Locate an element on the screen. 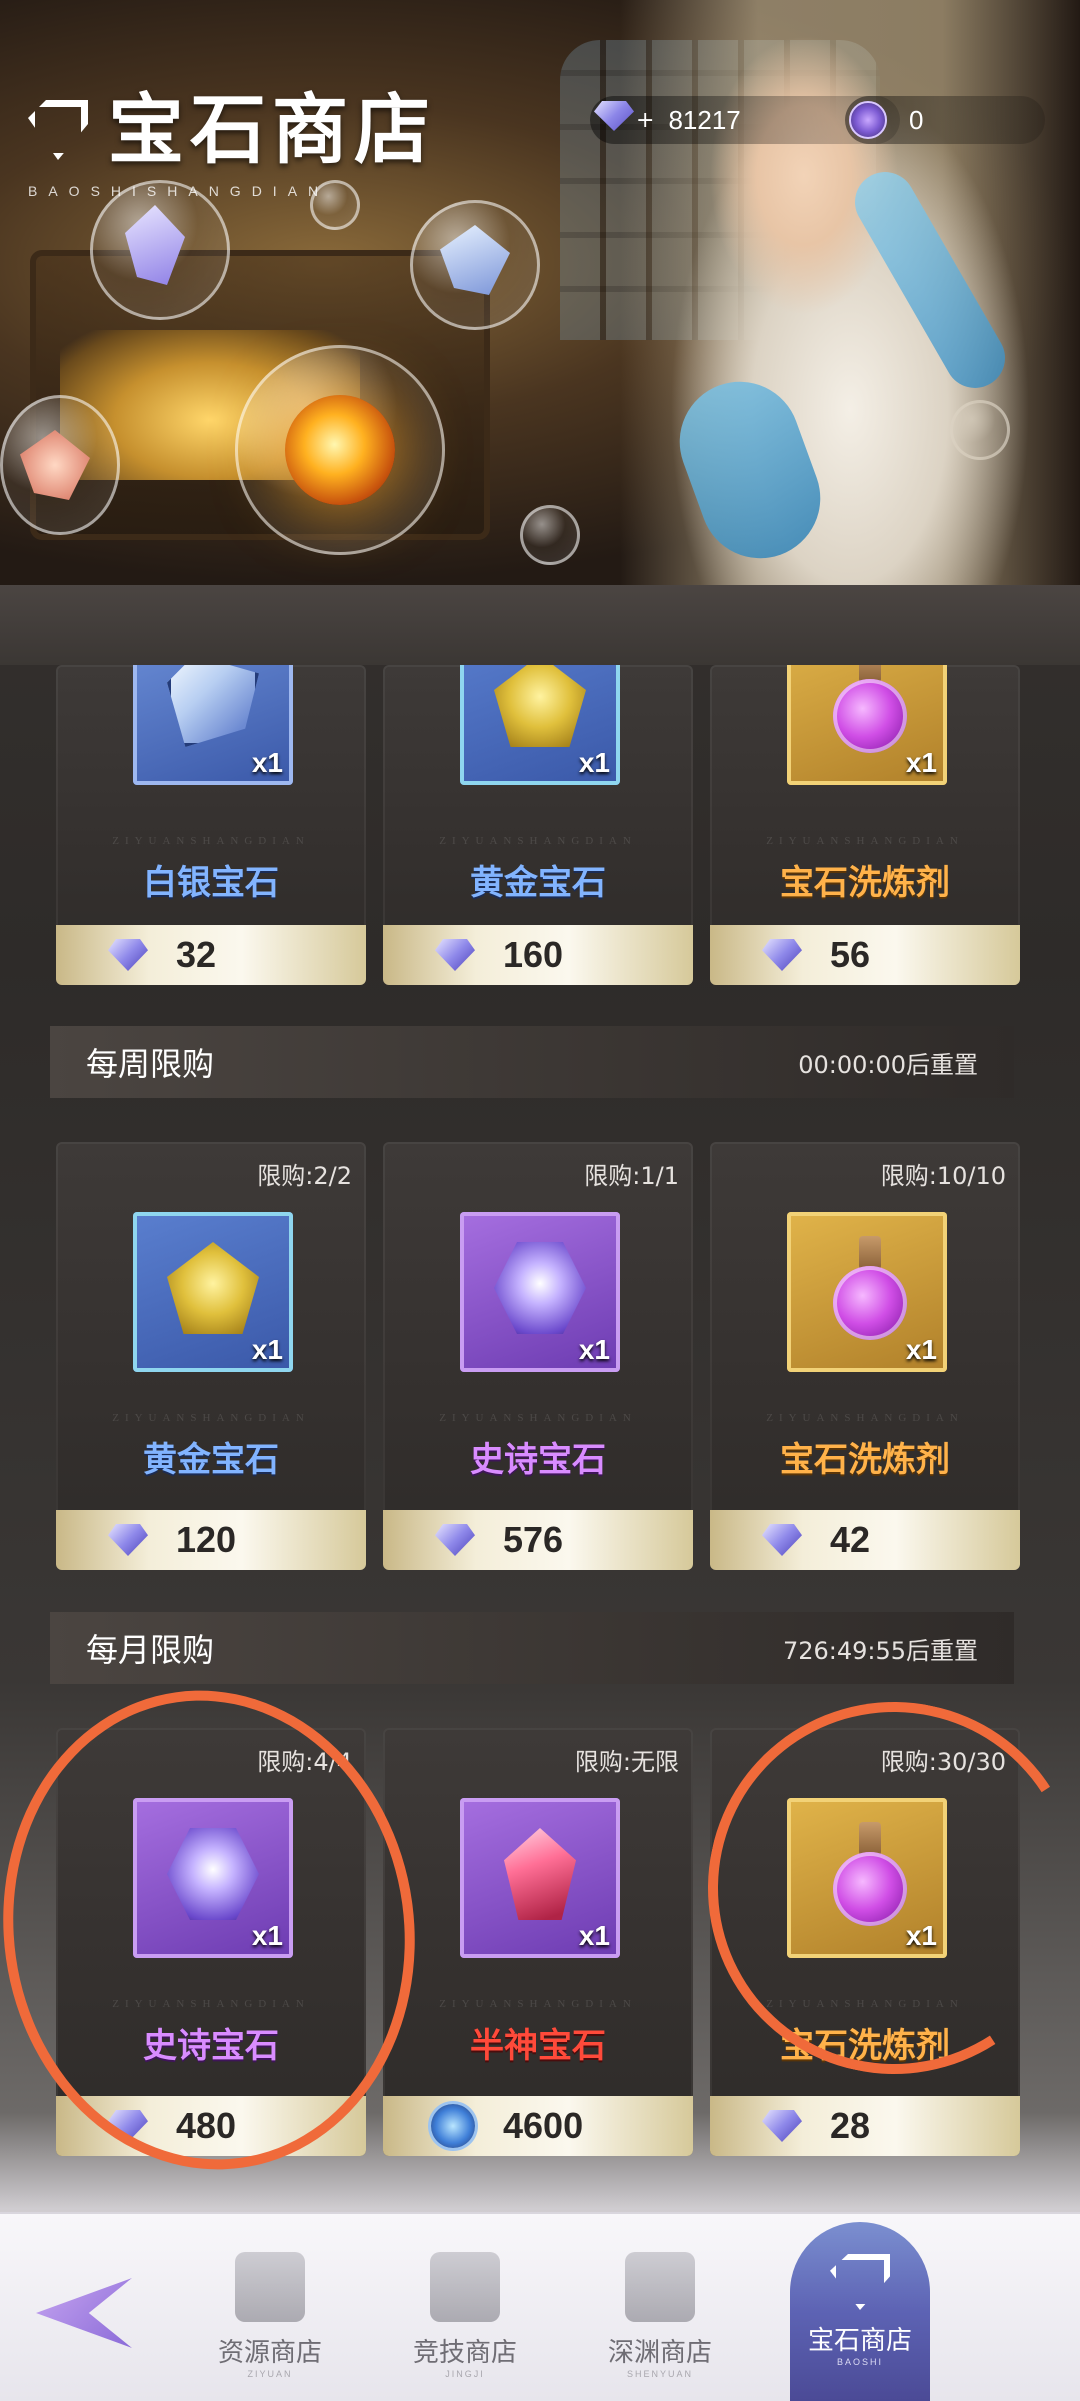 This screenshot has width=1080, height=2401. token-balance-value: 0 is located at coordinates (916, 119).